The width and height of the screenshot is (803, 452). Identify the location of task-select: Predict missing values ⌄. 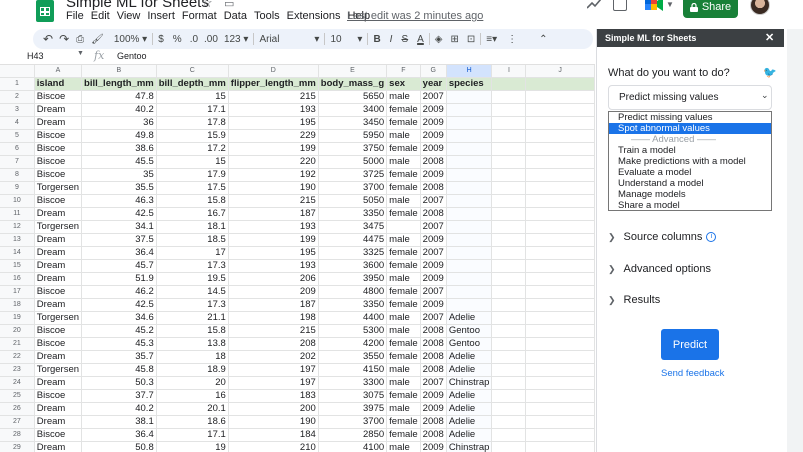
(690, 97).